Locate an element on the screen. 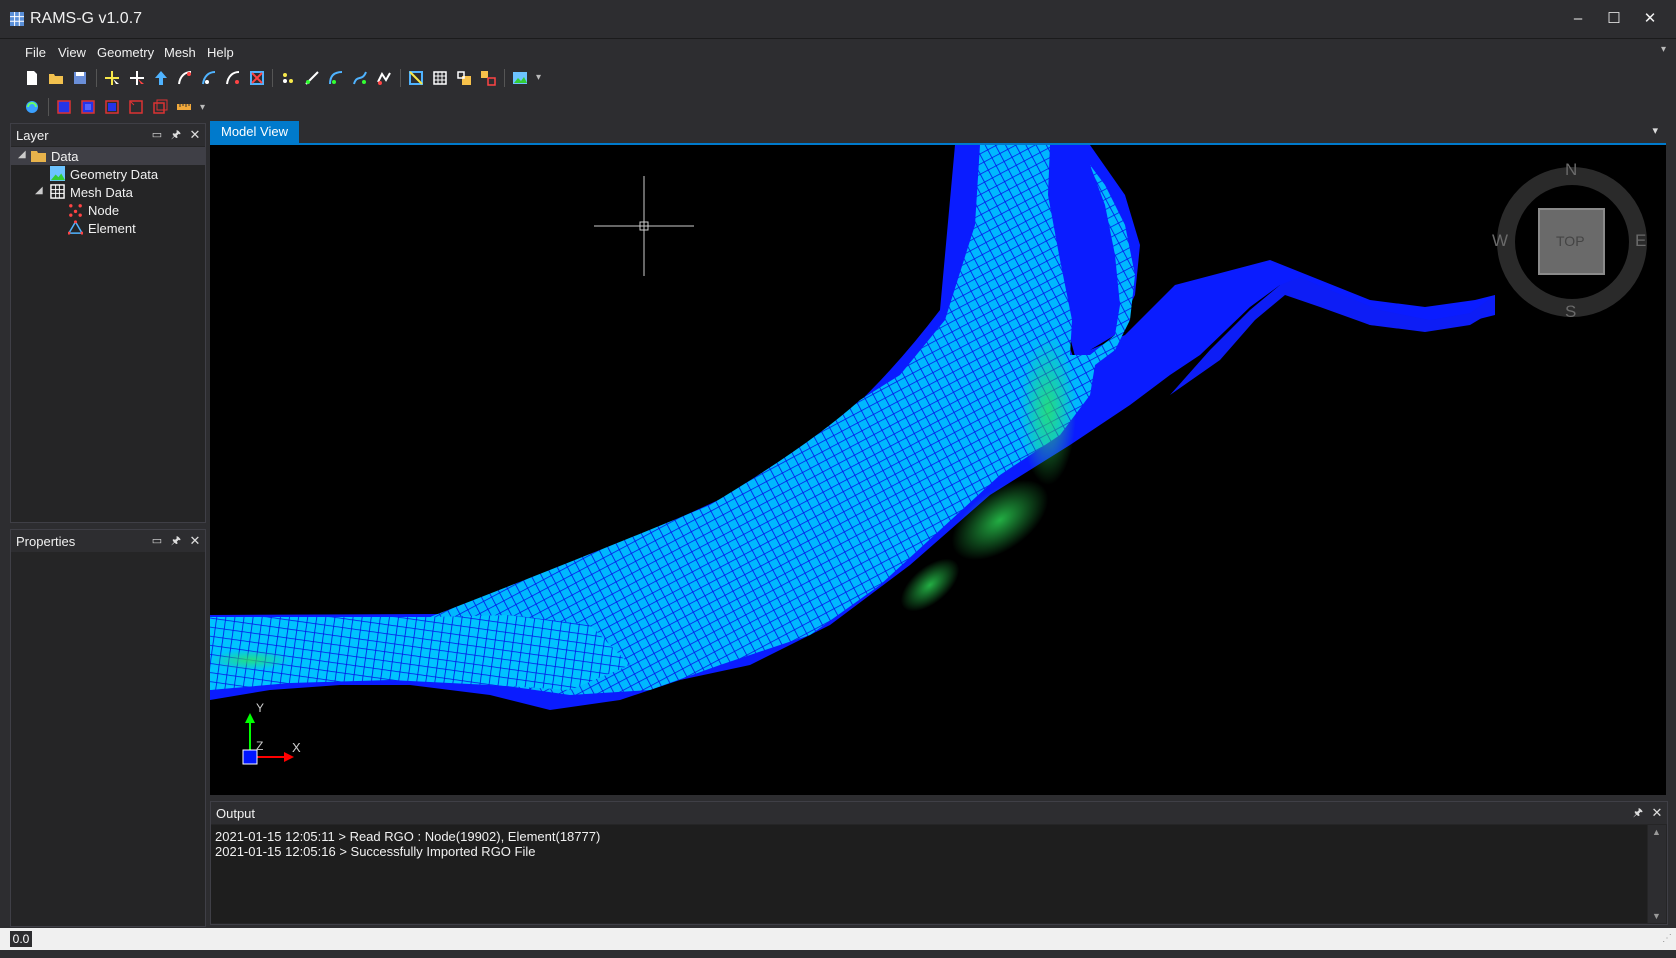  menu-overflow-icon: ▾ is located at coordinates (1663, 49).